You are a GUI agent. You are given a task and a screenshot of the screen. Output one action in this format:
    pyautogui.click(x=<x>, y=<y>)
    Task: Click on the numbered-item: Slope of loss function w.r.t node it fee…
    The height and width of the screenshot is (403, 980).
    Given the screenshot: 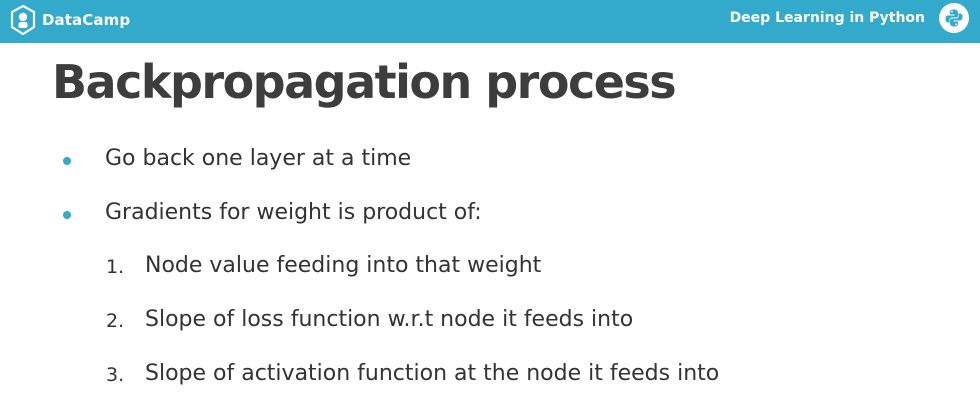 What is the action you would take?
    pyautogui.click(x=389, y=319)
    